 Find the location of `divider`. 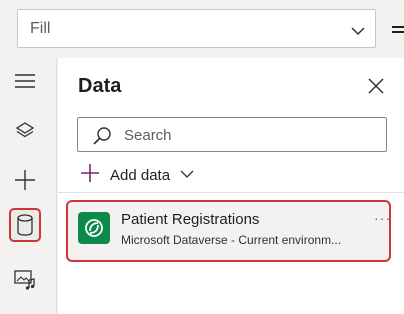

divider is located at coordinates (231, 192).